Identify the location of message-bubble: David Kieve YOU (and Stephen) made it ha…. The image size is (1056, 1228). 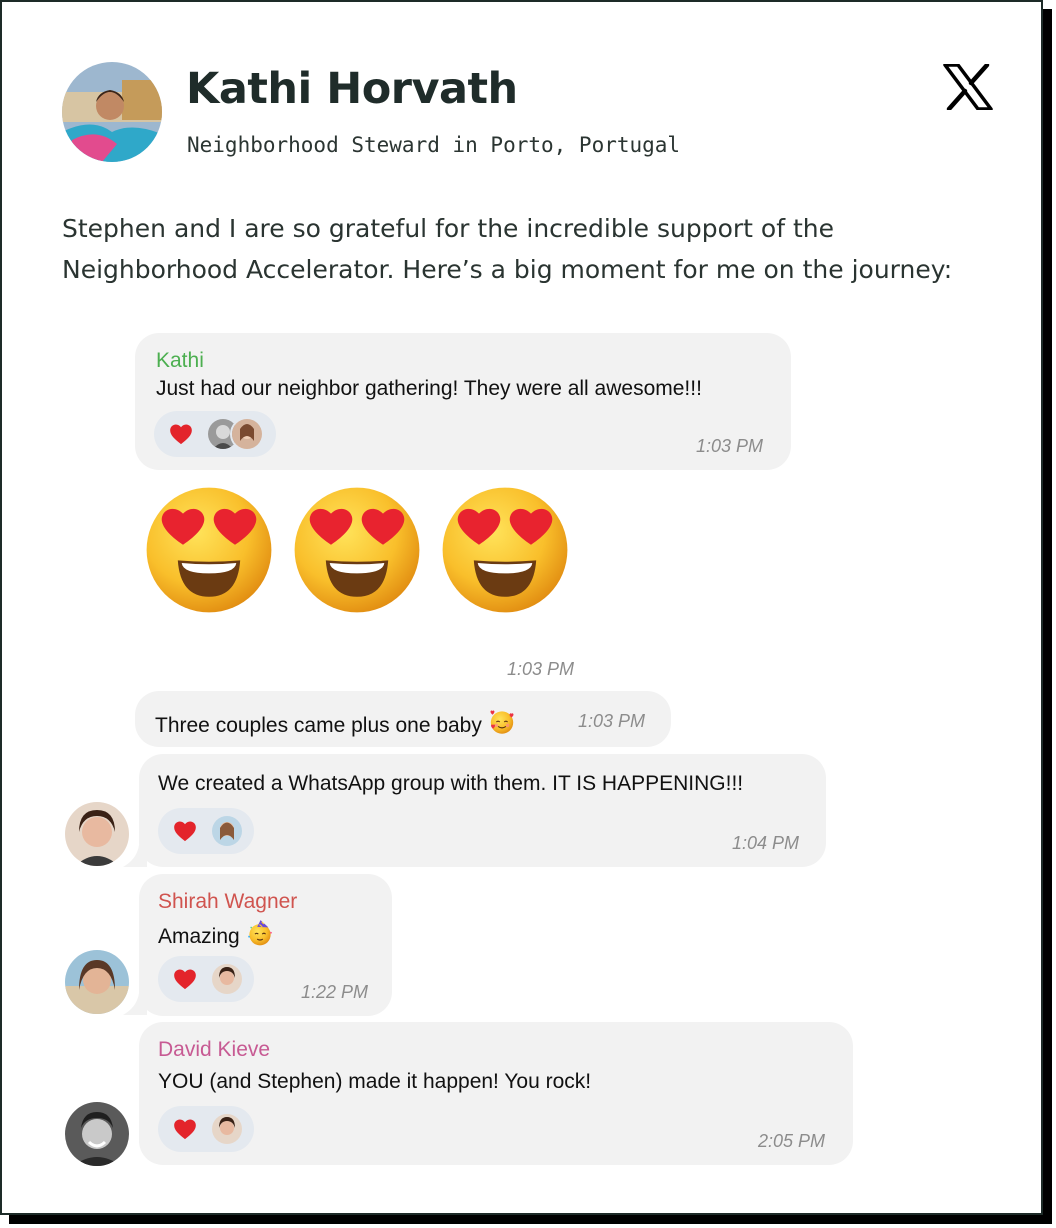
(496, 1093).